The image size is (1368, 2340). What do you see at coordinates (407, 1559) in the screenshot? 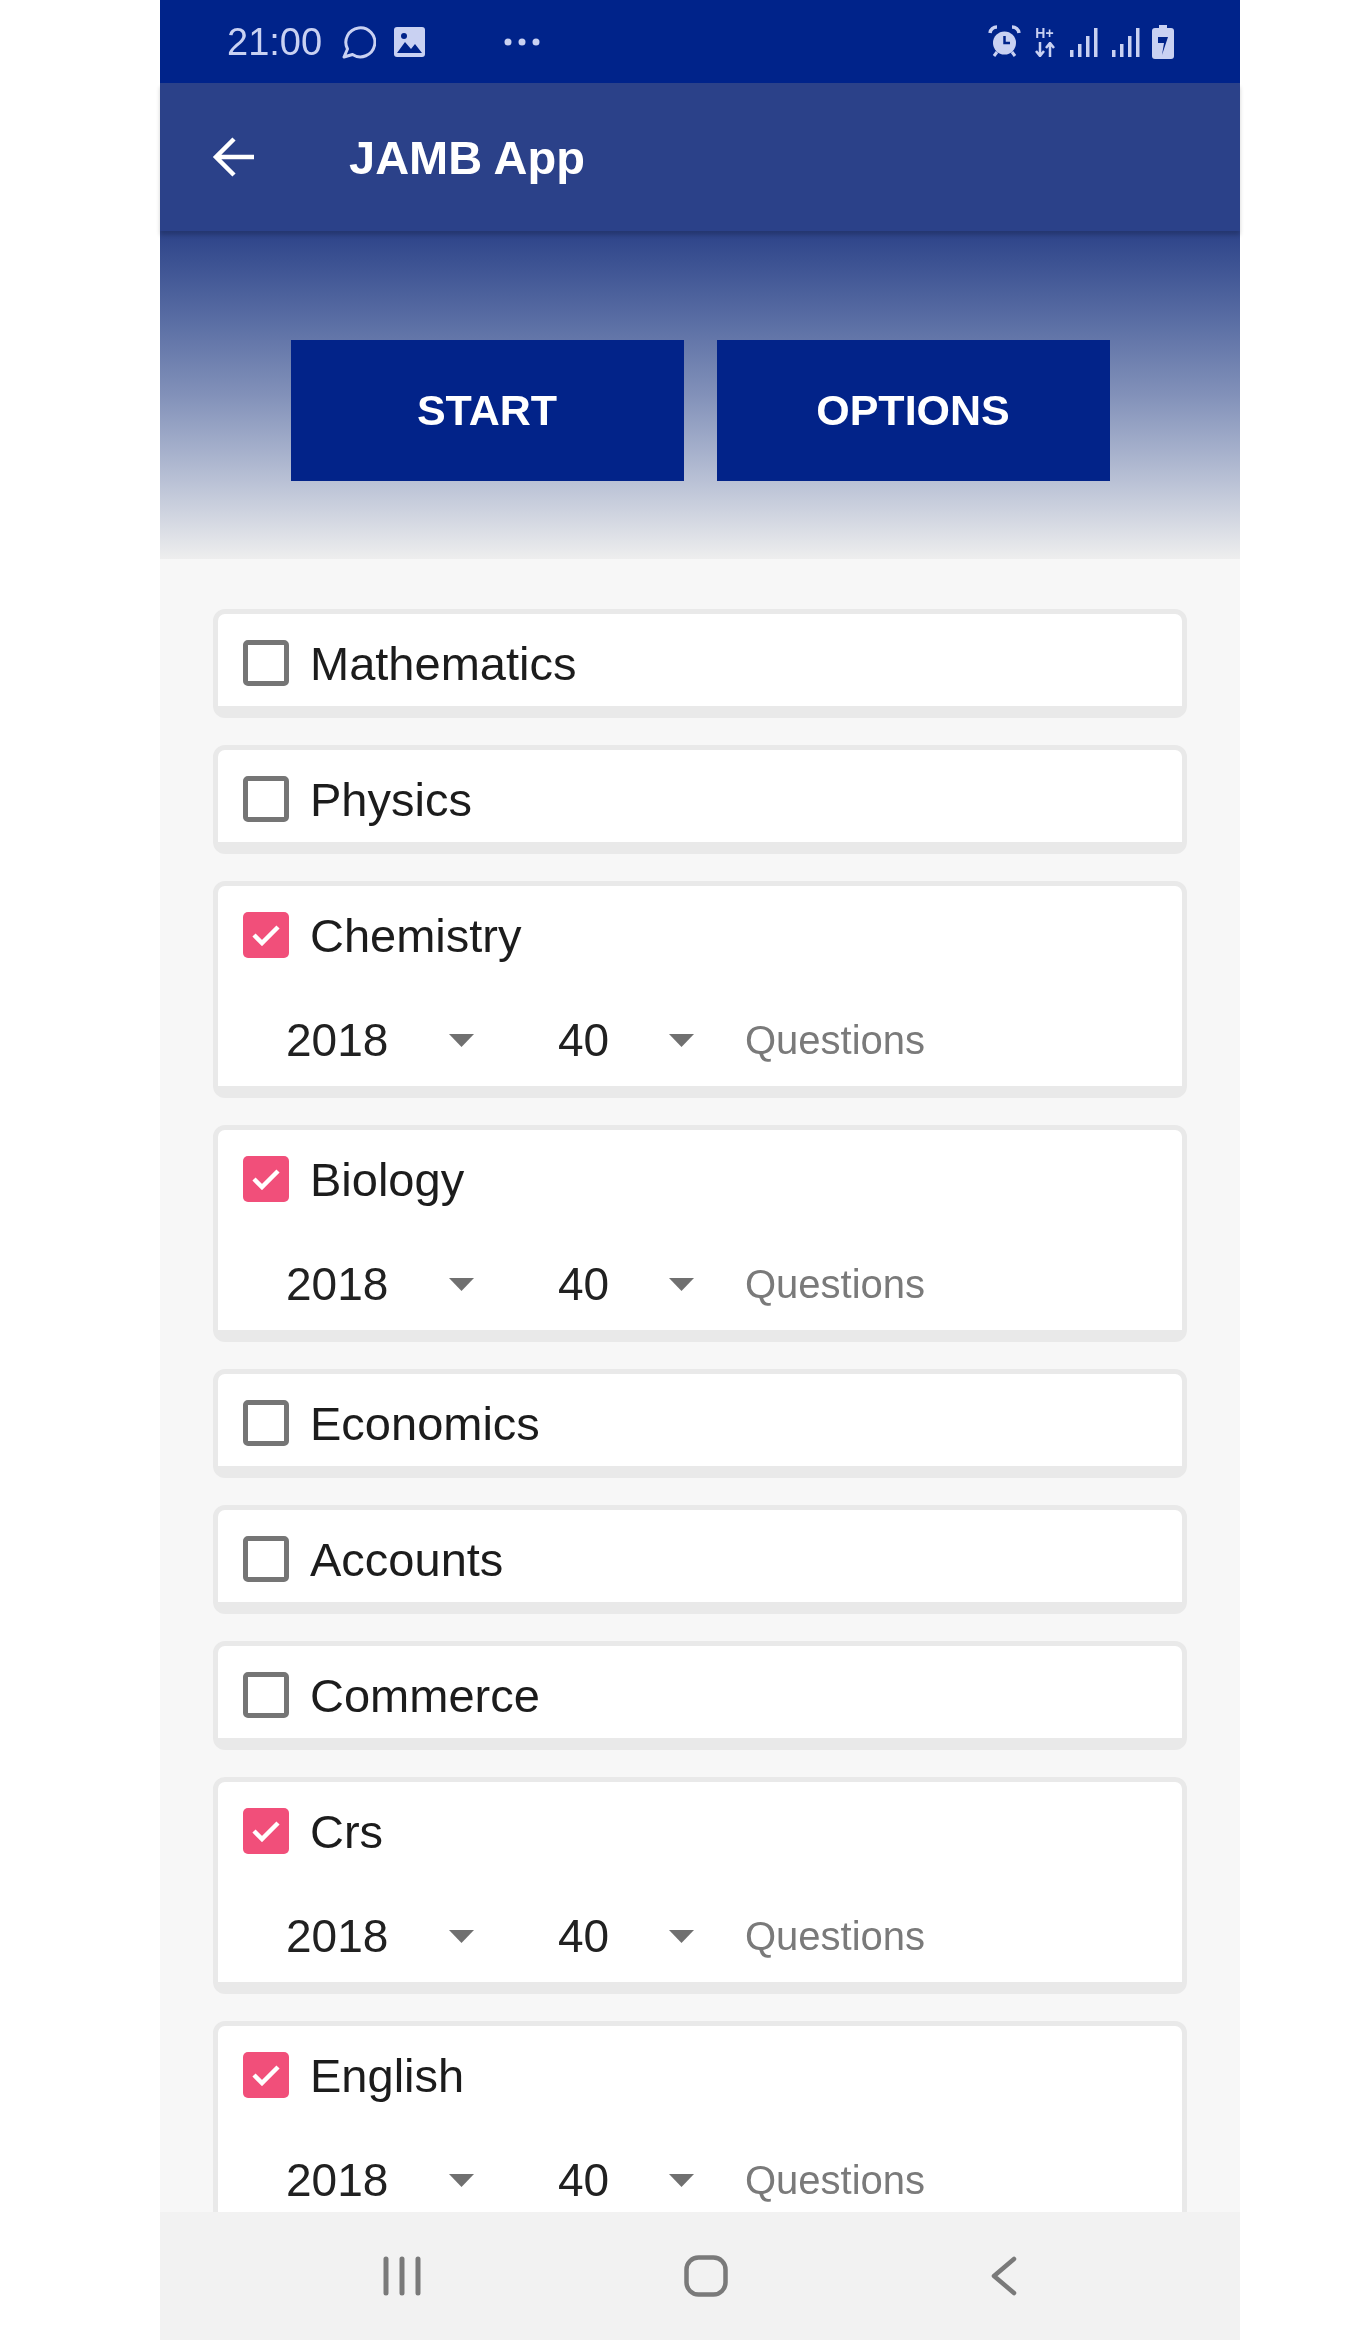
I see `subject-label: Accounts` at bounding box center [407, 1559].